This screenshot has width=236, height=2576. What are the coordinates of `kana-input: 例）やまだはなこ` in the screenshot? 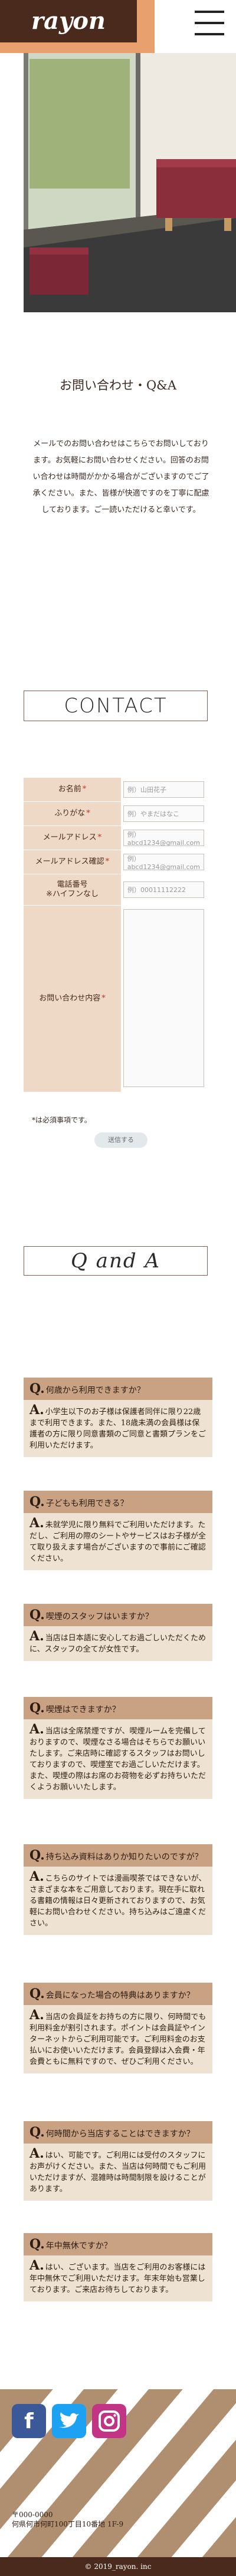 It's located at (163, 813).